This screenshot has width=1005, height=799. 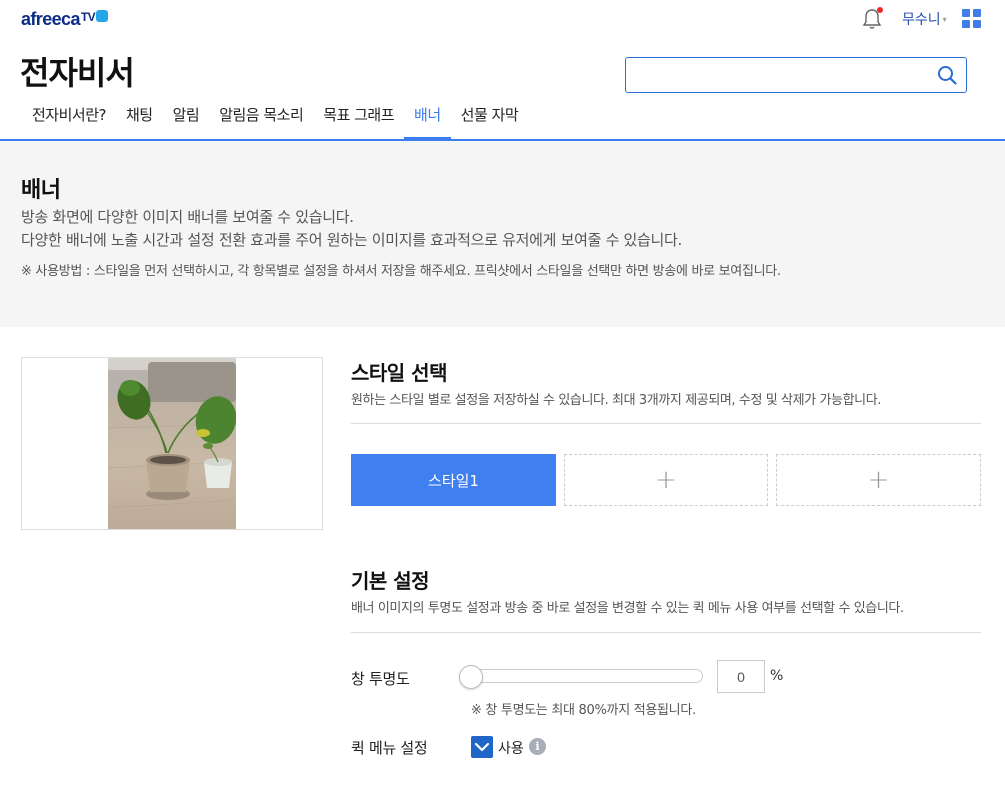 What do you see at coordinates (453, 480) in the screenshot?
I see `style-1-button: 스타일1` at bounding box center [453, 480].